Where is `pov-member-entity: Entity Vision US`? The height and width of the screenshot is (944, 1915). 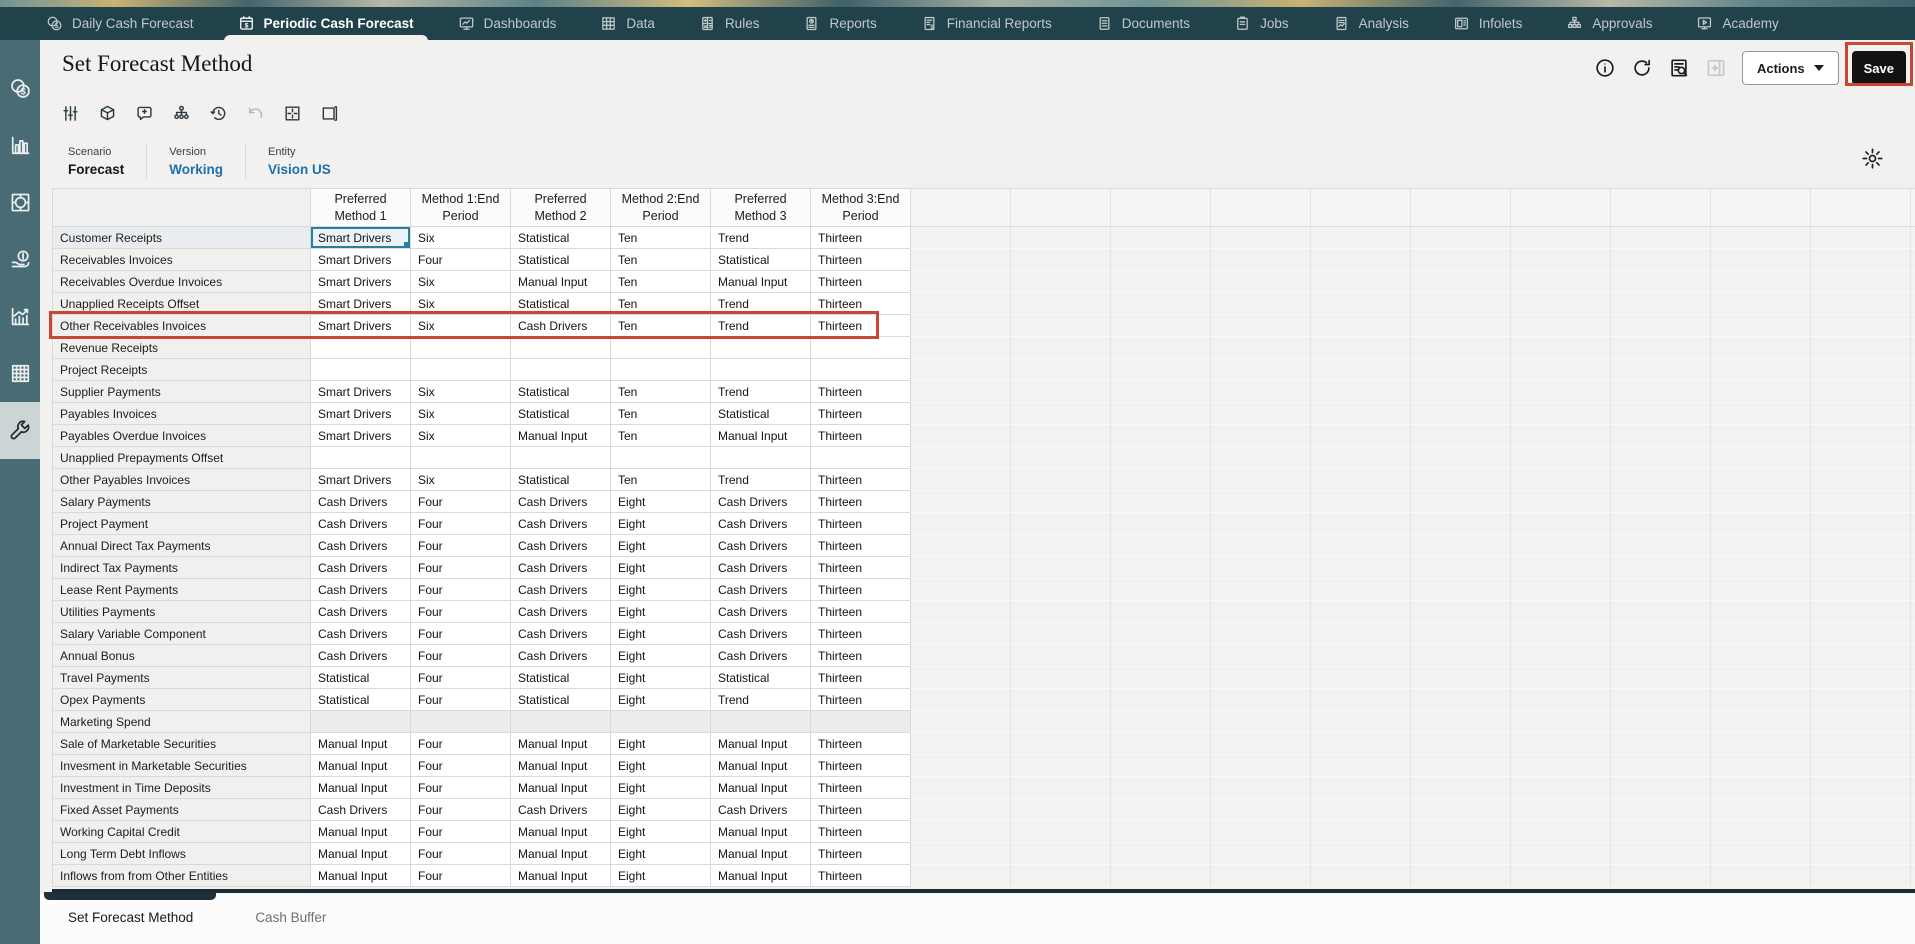
pov-member-entity: Entity Vision US is located at coordinates (299, 161).